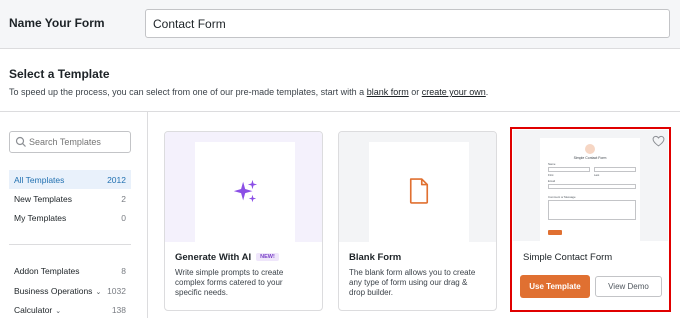 This screenshot has width=680, height=318. I want to click on form-logo-icon, so click(590, 149).